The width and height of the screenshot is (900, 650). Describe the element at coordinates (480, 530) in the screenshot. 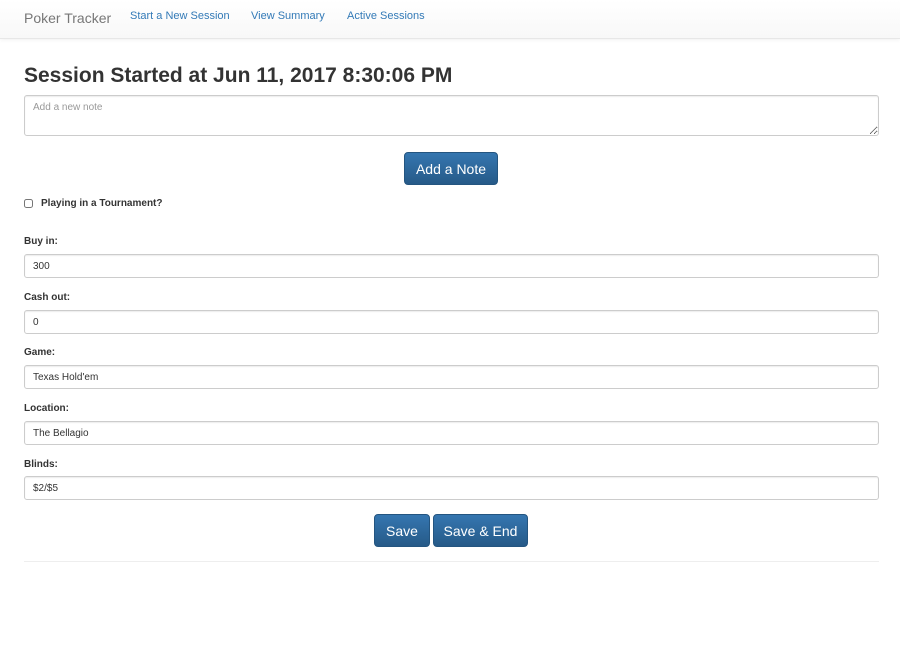

I see `save-and-end-button: Save & End` at that location.